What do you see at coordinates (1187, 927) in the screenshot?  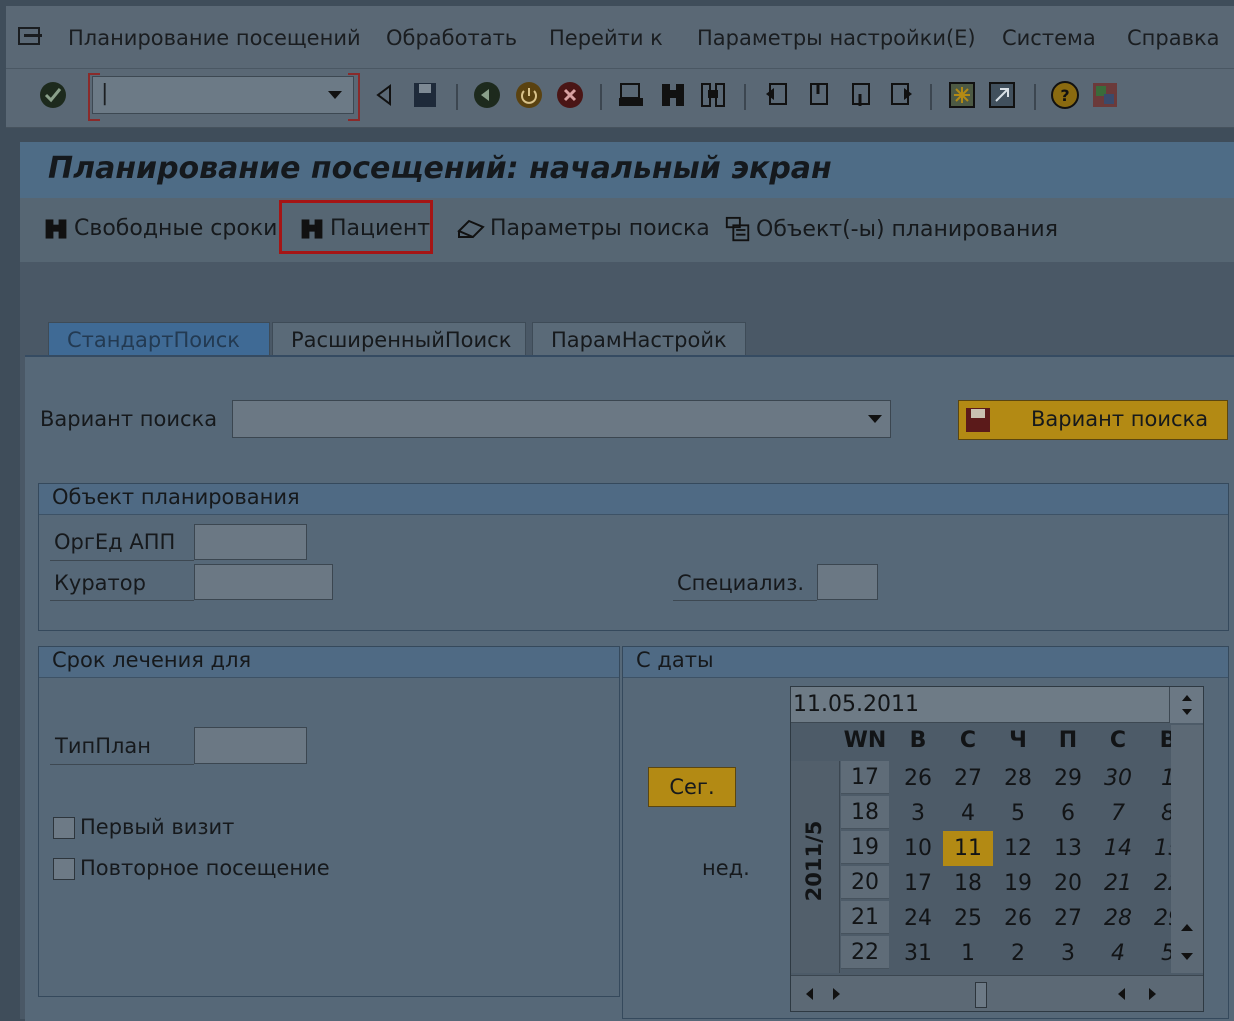 I see `scroll-up-icon` at bounding box center [1187, 927].